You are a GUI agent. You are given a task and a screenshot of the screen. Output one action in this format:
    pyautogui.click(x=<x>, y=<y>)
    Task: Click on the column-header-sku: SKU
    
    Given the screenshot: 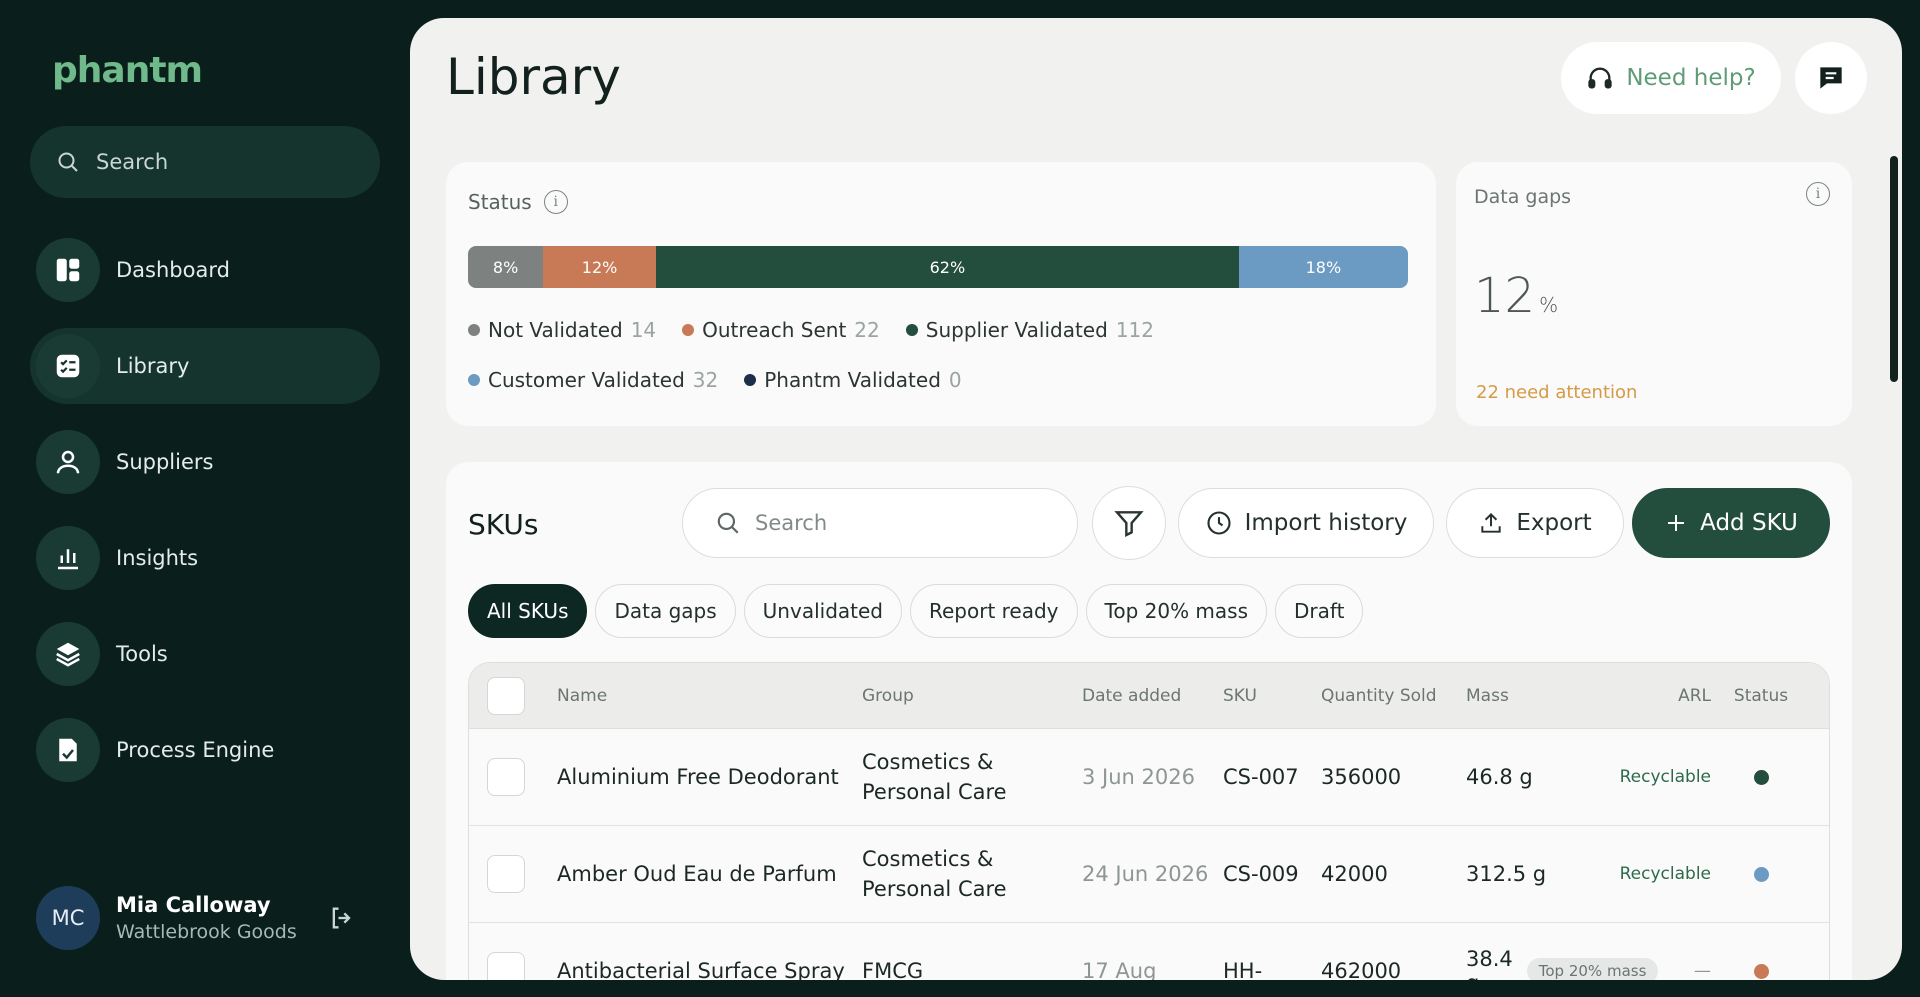 What is the action you would take?
    pyautogui.click(x=1272, y=696)
    